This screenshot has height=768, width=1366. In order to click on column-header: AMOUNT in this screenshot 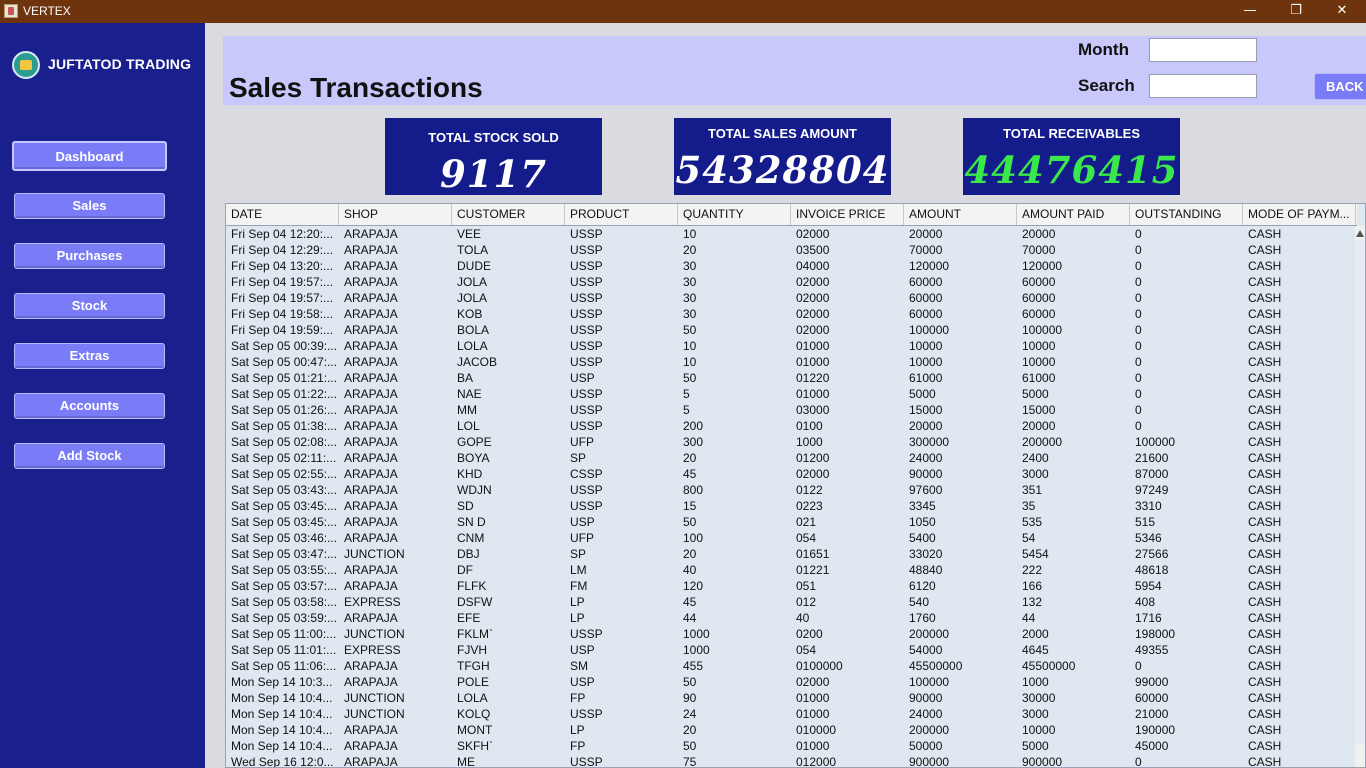, I will do `click(960, 214)`.